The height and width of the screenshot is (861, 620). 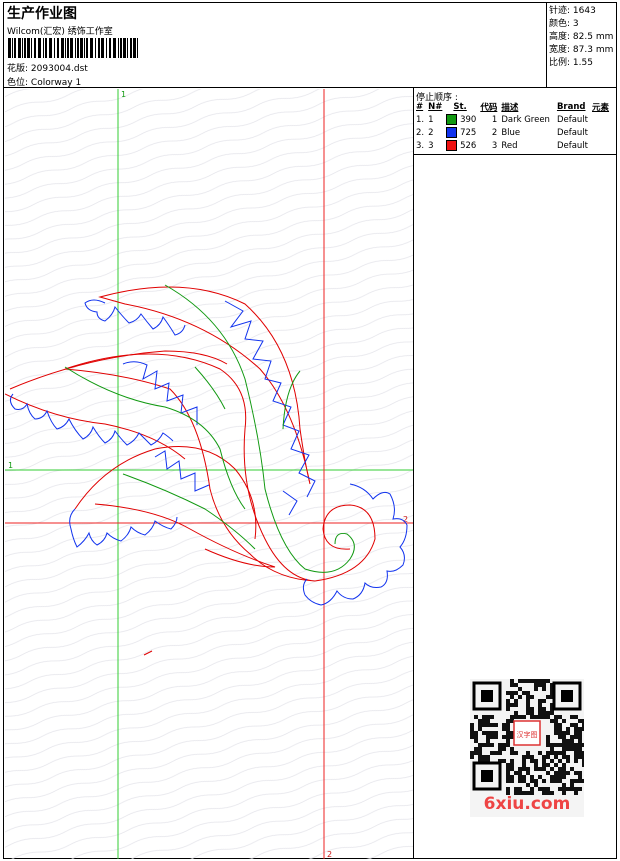 What do you see at coordinates (60, 32) in the screenshot?
I see `company-name: Wilcom(汇宏) 绣饰工作室` at bounding box center [60, 32].